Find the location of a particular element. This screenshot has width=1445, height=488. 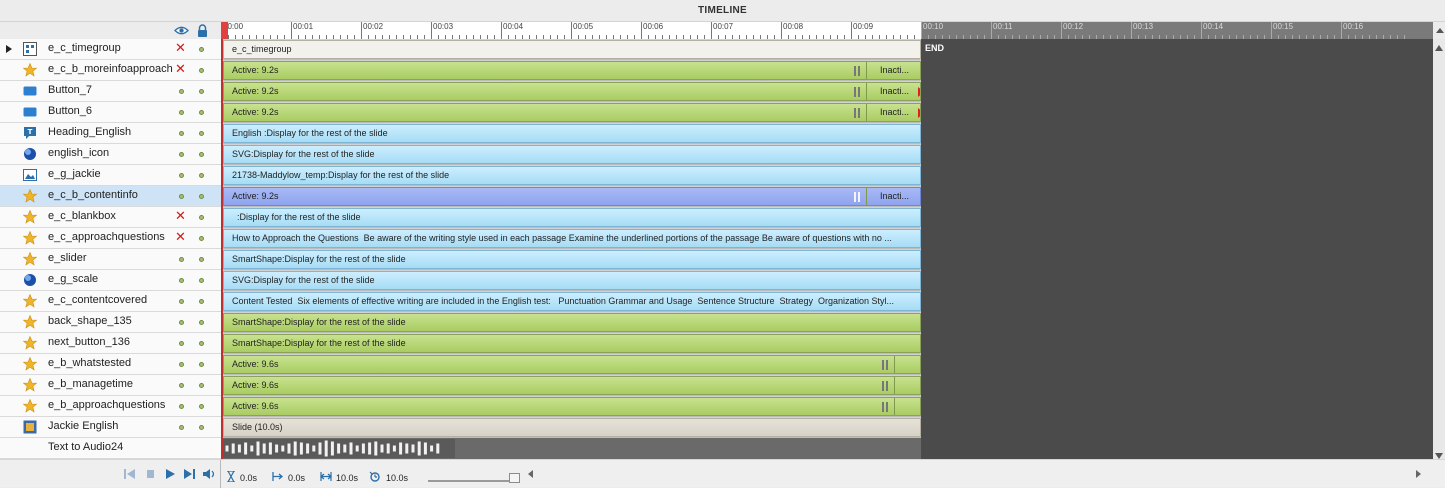

vertical-scrollbar is located at coordinates (1439, 249).